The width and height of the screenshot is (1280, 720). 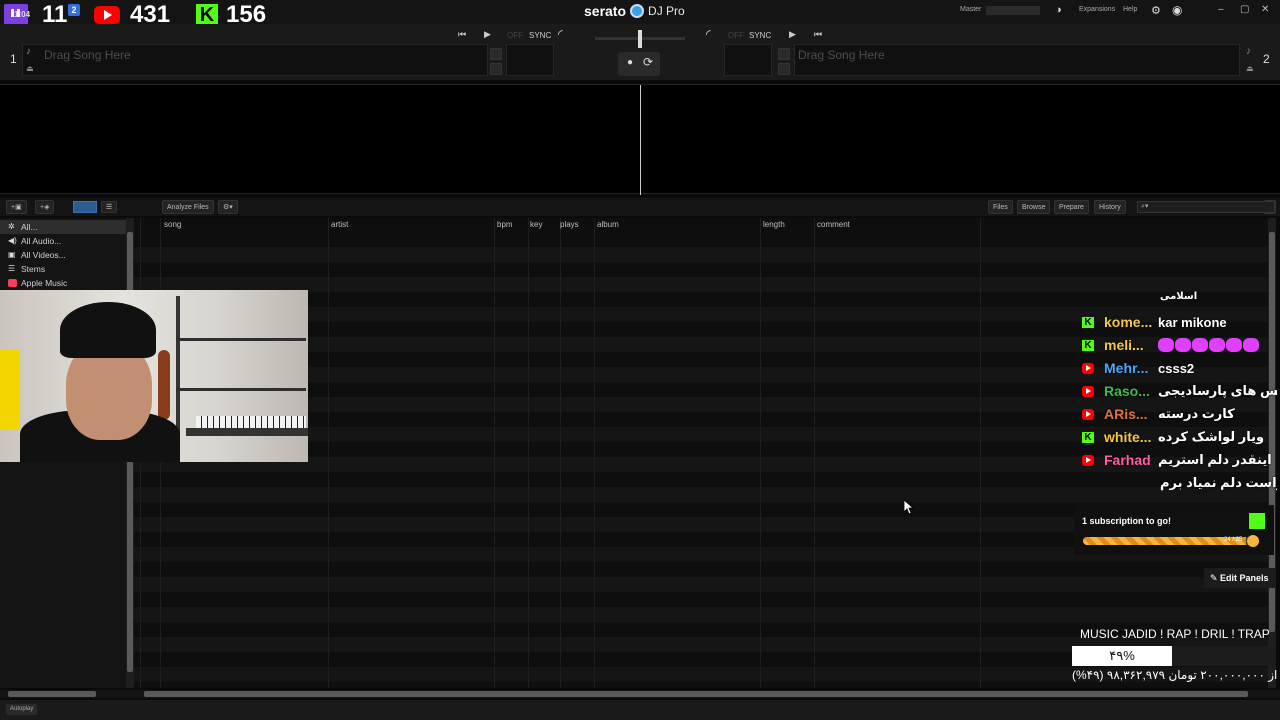 I want to click on chat-text: kar mikone, so click(x=1192, y=322).